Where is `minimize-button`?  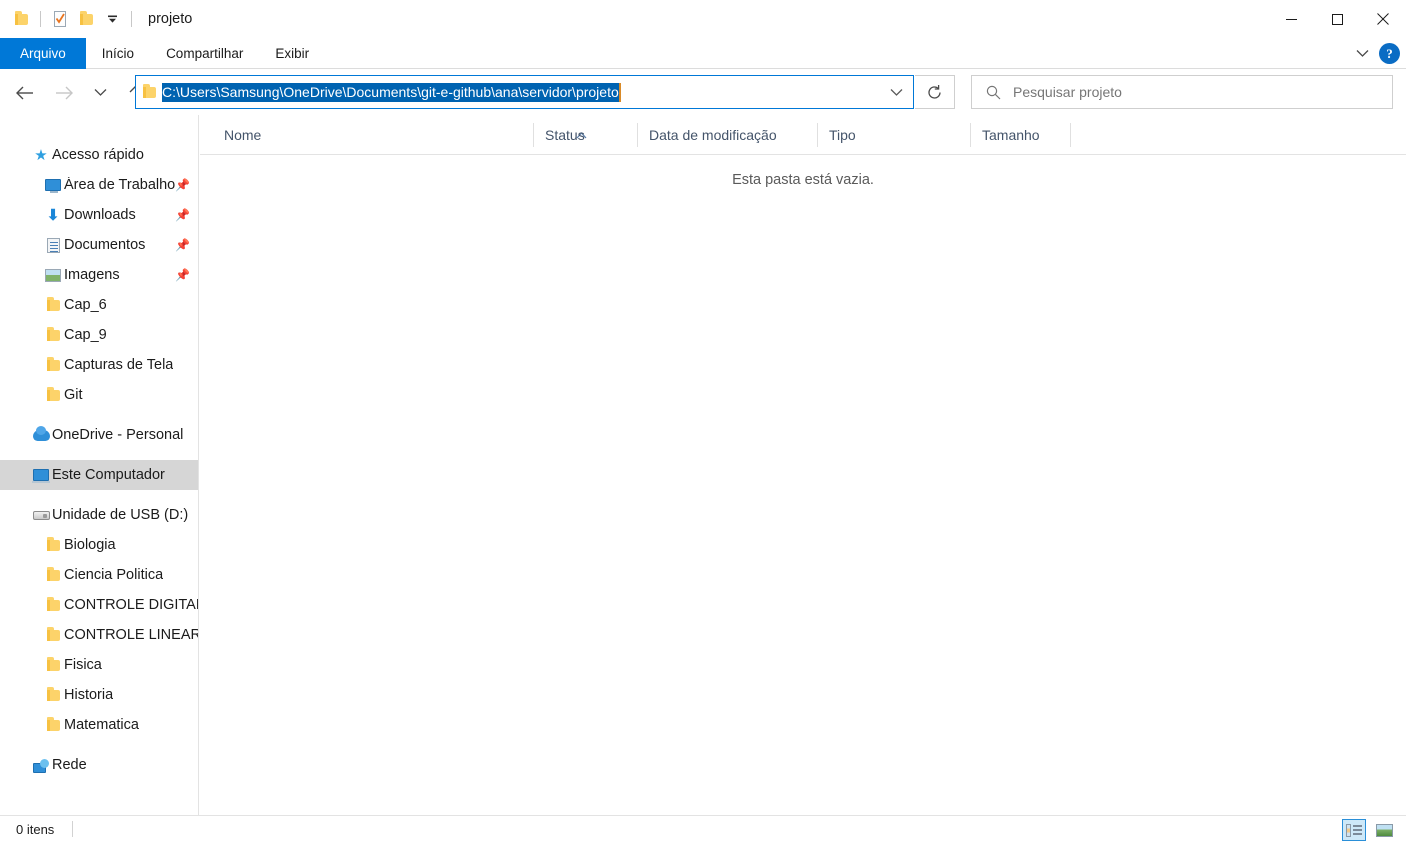
minimize-button is located at coordinates (1291, 19).